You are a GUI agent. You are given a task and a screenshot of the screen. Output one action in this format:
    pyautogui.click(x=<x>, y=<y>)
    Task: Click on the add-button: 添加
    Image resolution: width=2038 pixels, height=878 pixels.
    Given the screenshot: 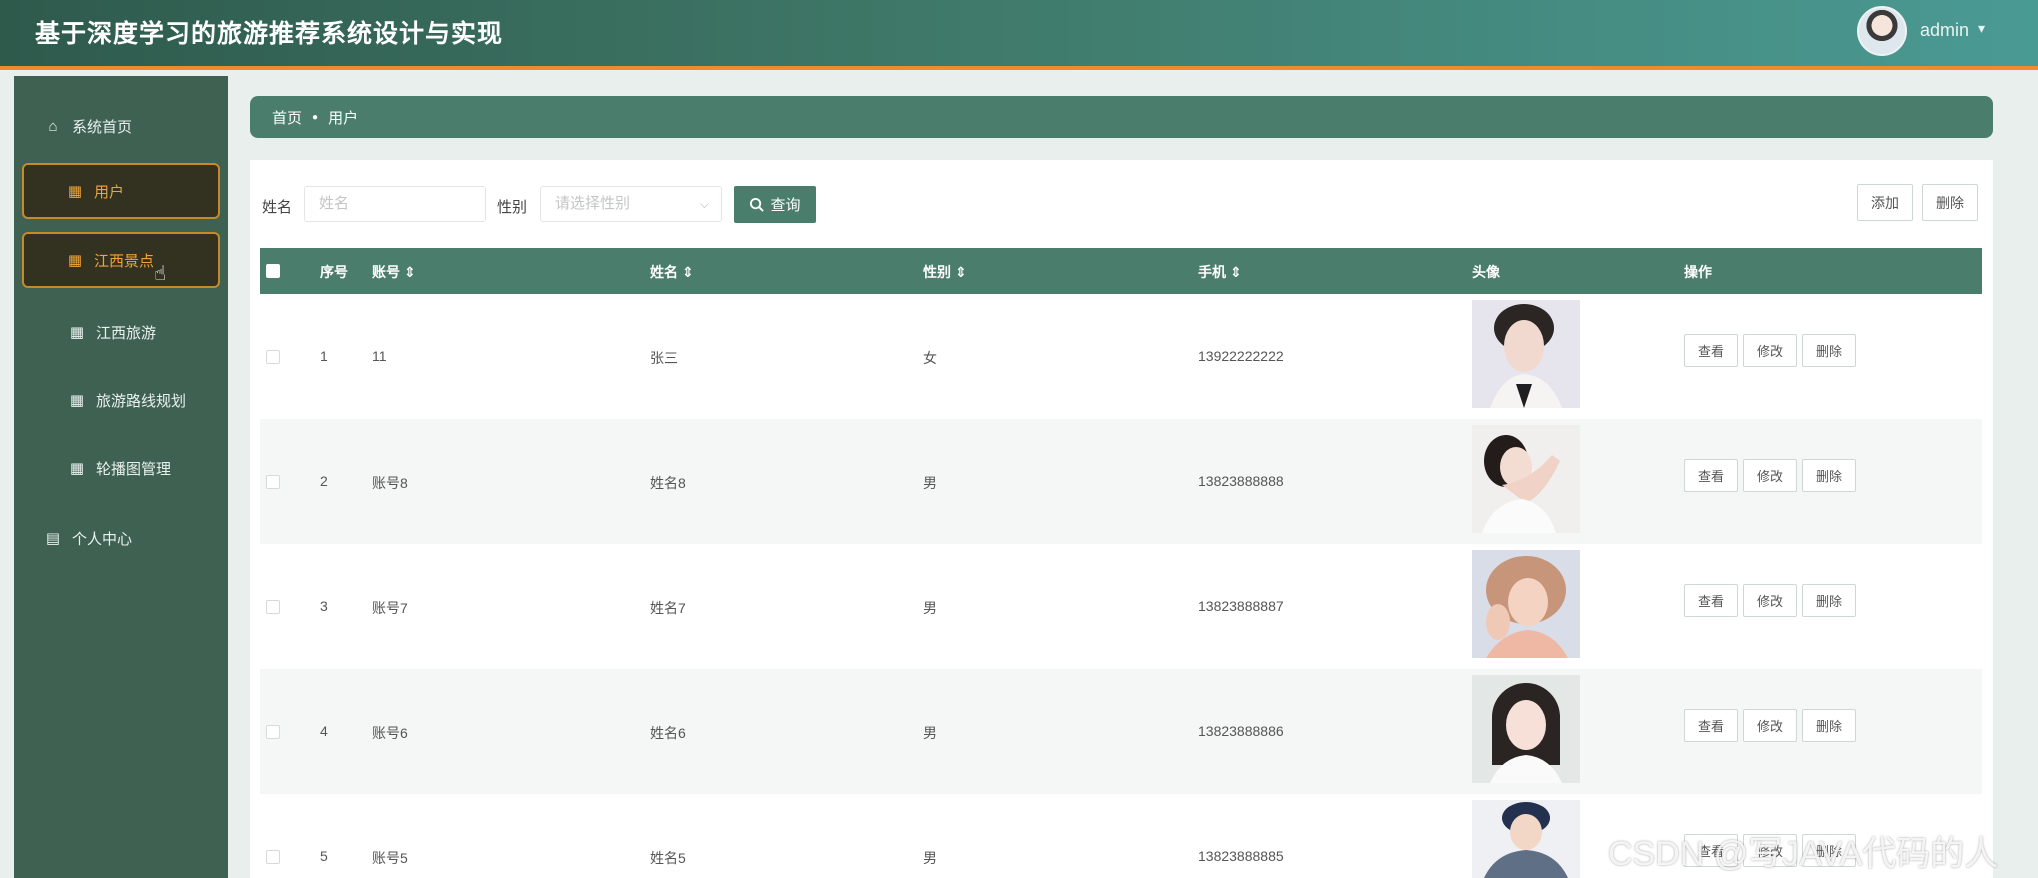 What is the action you would take?
    pyautogui.click(x=1885, y=202)
    